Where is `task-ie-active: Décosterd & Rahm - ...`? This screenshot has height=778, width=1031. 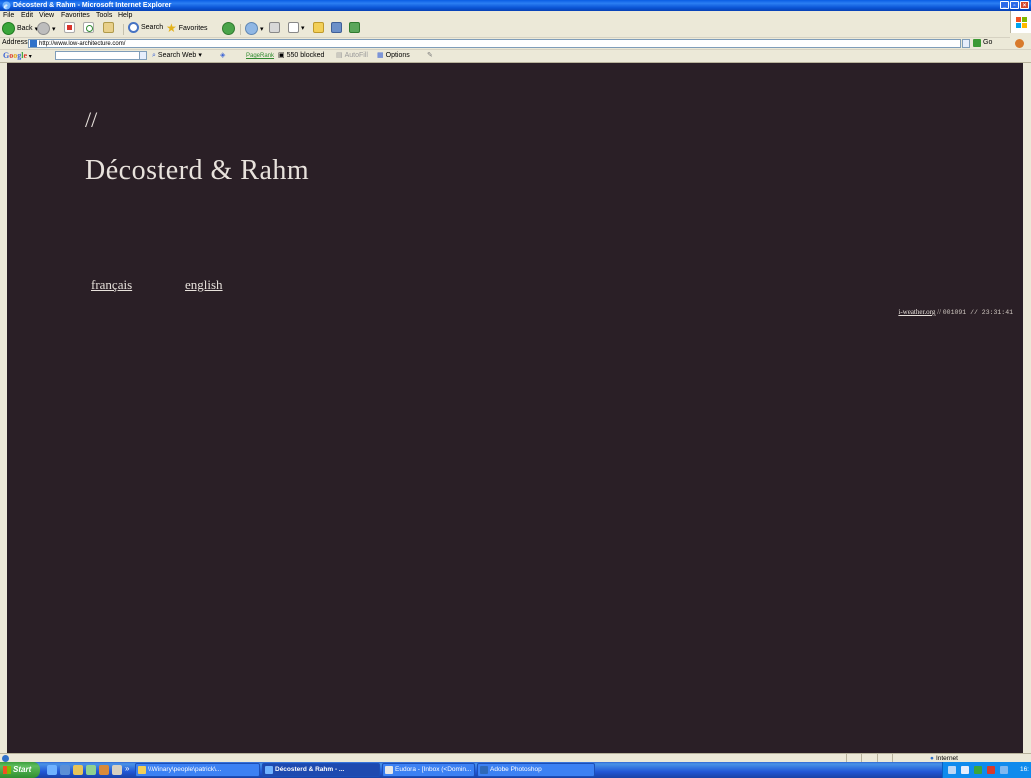
task-ie-active: Décosterd & Rahm - ... is located at coordinates (321, 770).